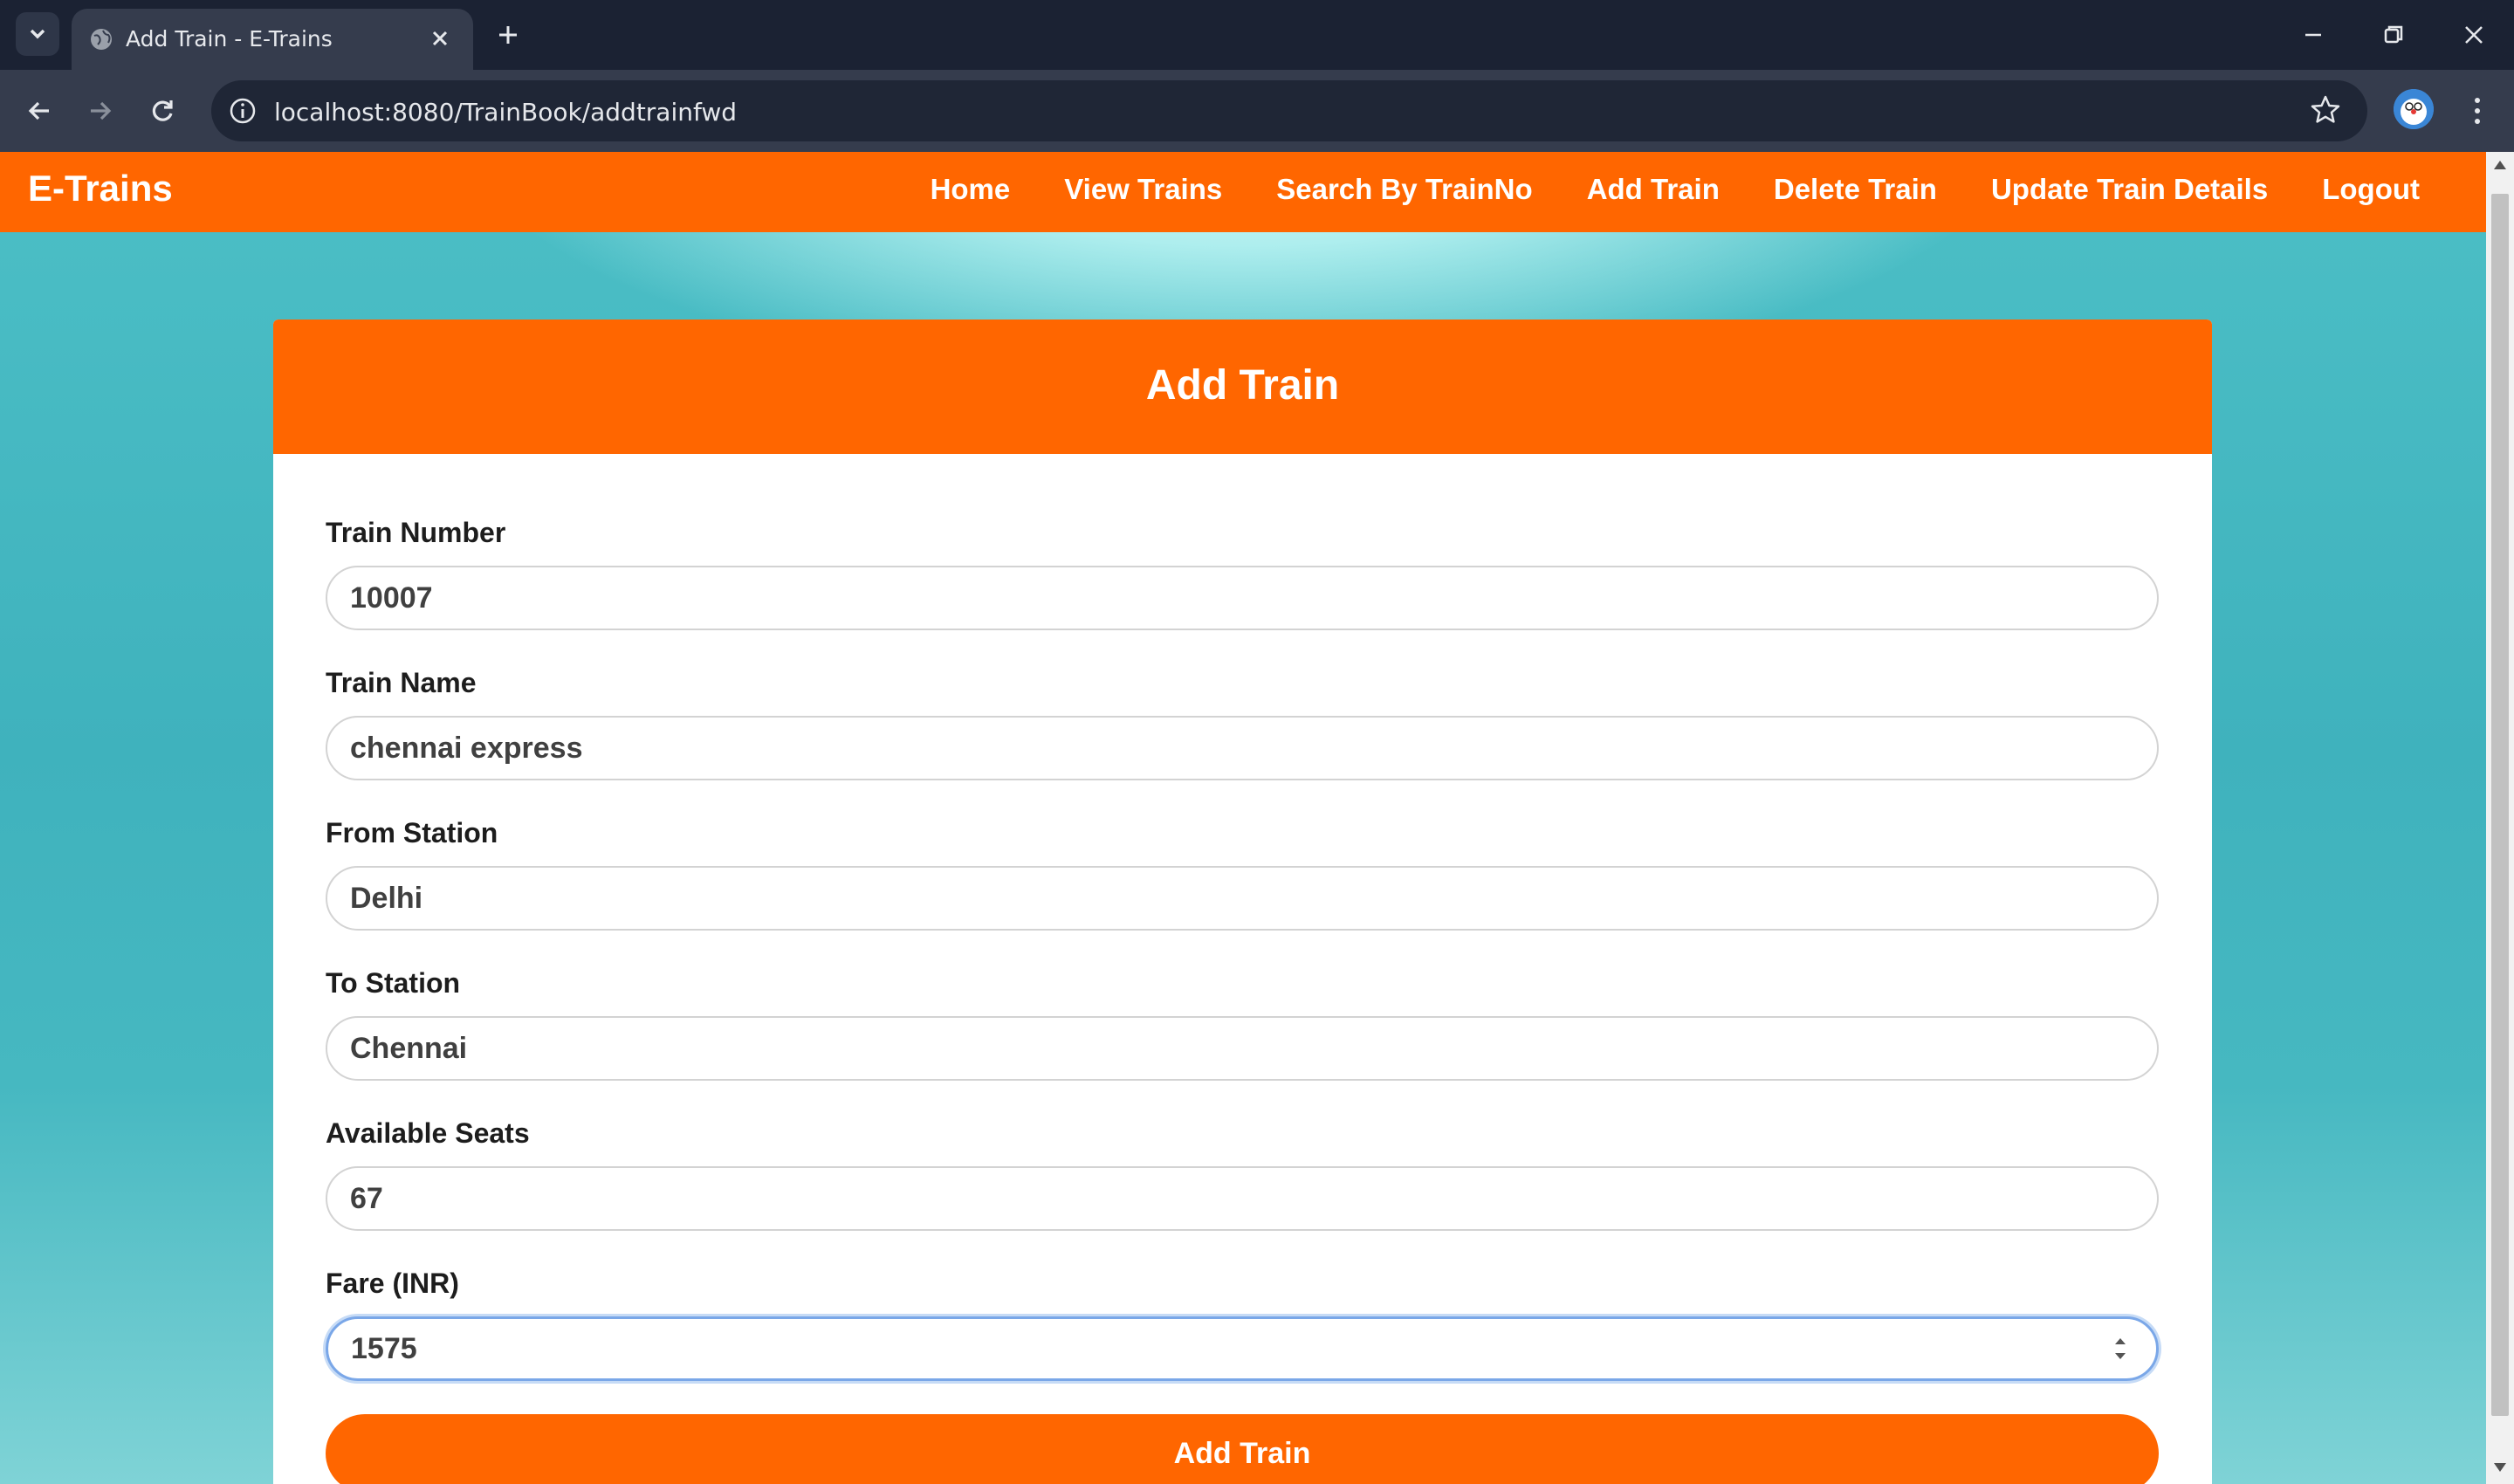 This screenshot has width=2514, height=1484. I want to click on nav-add-train: Add Train, so click(1653, 189).